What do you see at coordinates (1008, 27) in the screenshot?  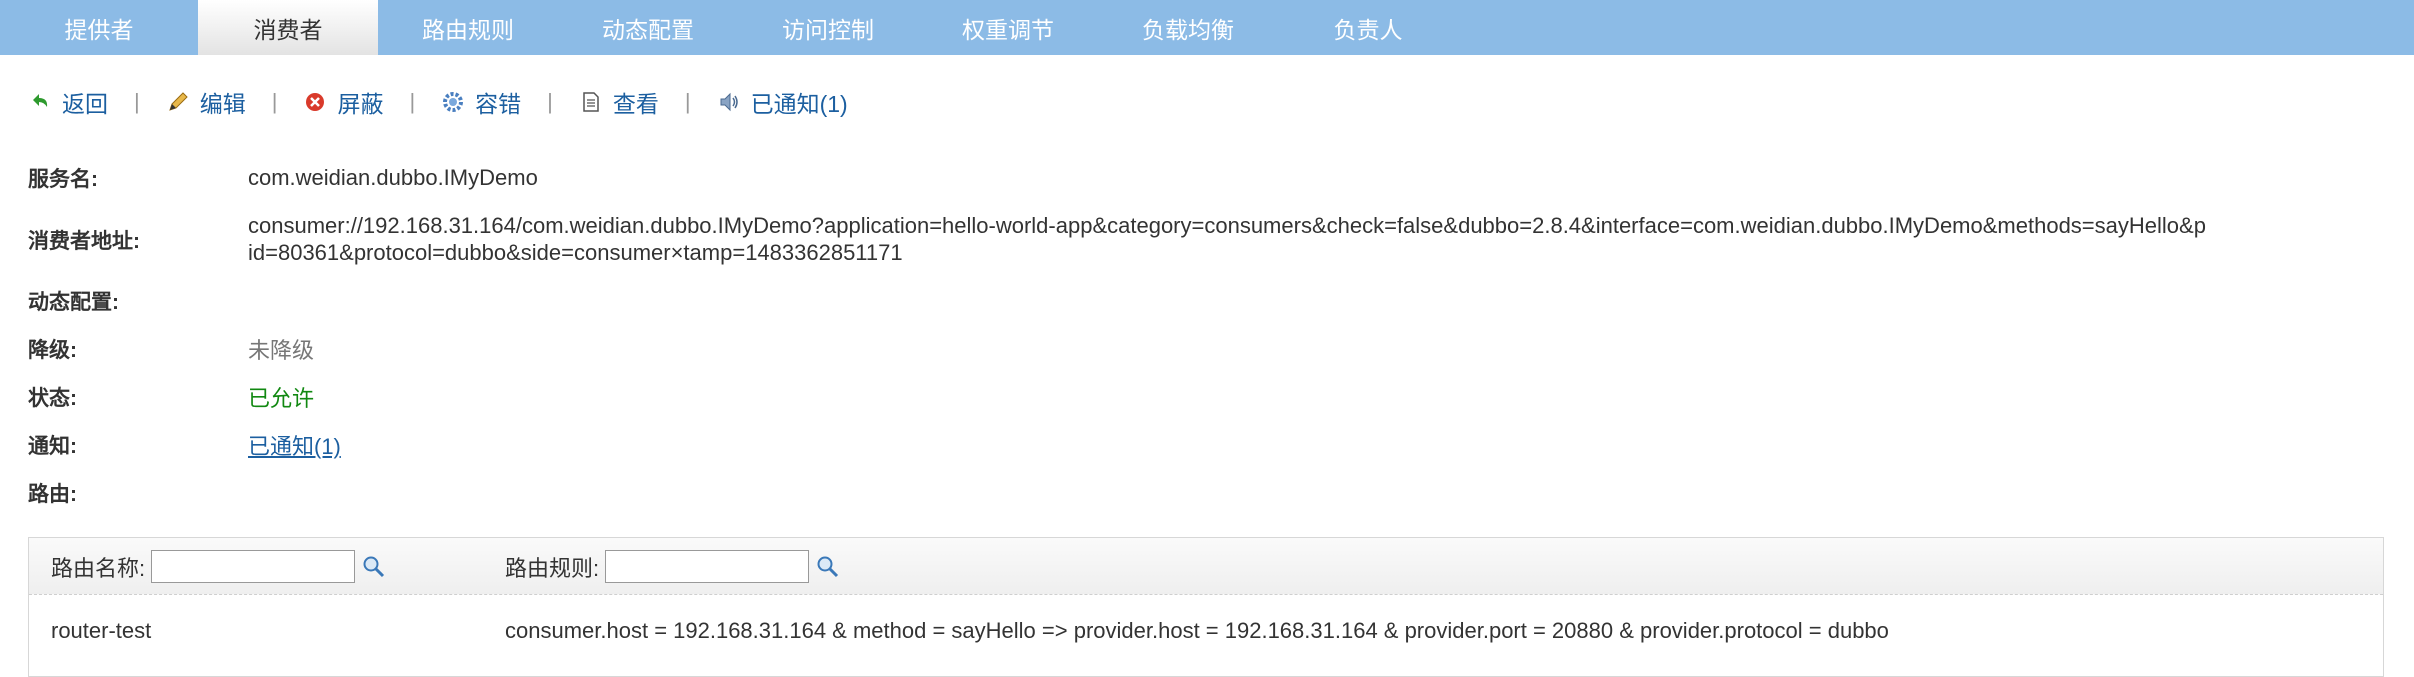 I see `tab-weight-adjust: 权重调节` at bounding box center [1008, 27].